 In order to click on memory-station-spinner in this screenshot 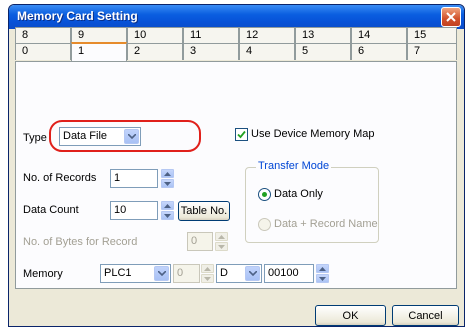, I will do `click(207, 273)`.